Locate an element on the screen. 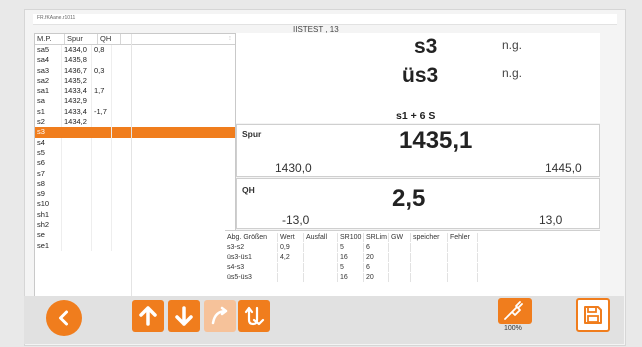 This screenshot has width=642, height=347. cell-gw is located at coordinates (400, 257).